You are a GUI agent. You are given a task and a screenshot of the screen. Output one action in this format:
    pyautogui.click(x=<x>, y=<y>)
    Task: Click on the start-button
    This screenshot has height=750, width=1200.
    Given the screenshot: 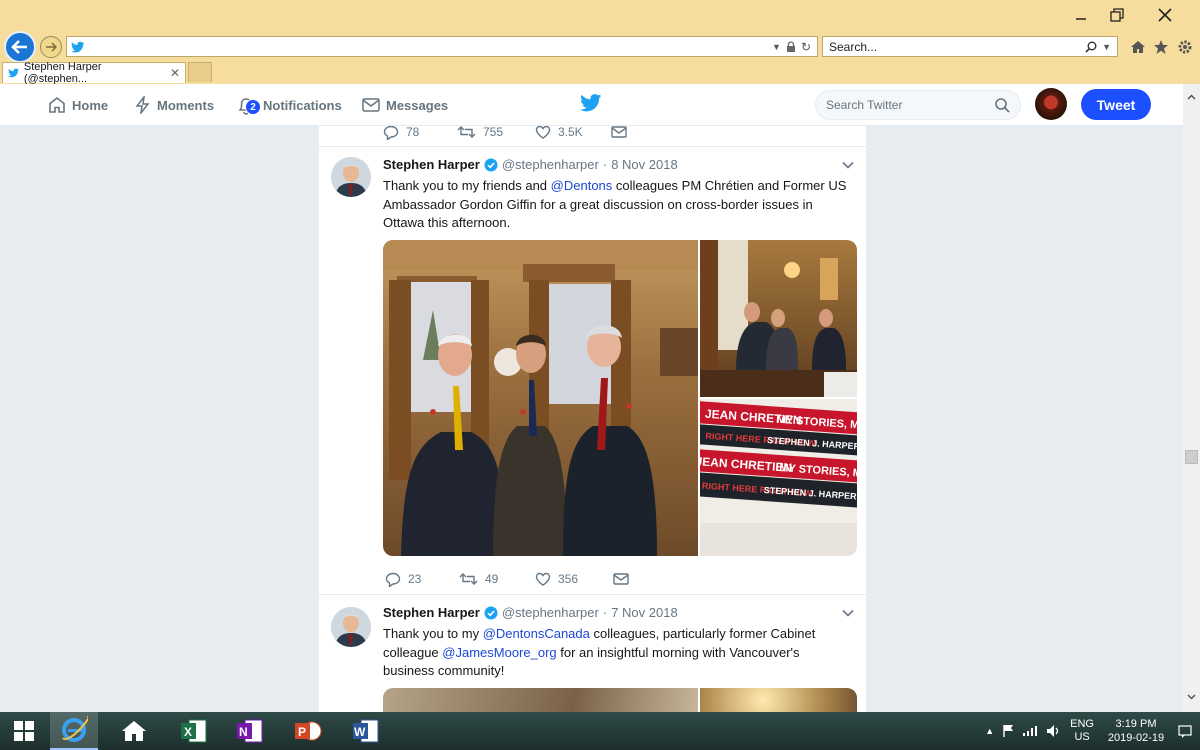 What is the action you would take?
    pyautogui.click(x=24, y=731)
    